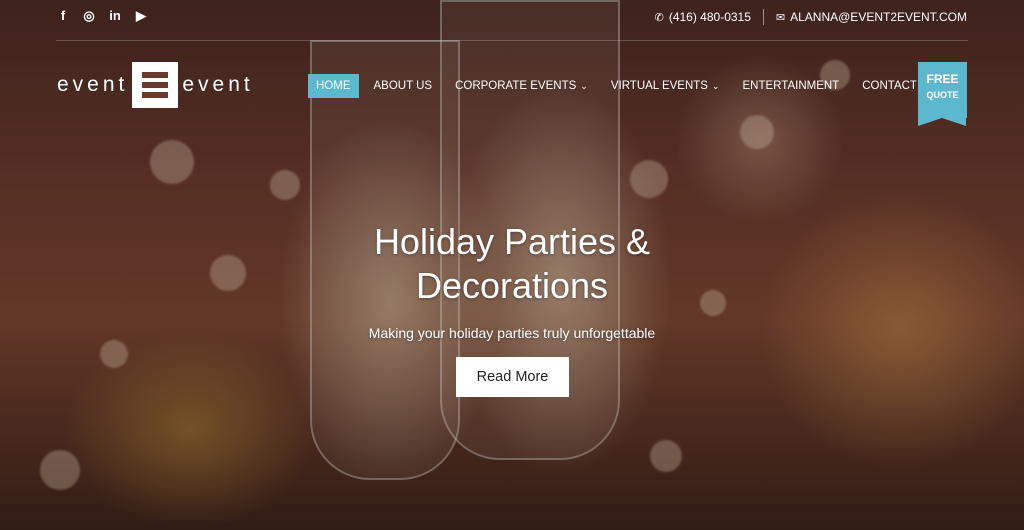 The height and width of the screenshot is (530, 1024). Describe the element at coordinates (780, 17) in the screenshot. I see `envelope-icon: ✉` at that location.